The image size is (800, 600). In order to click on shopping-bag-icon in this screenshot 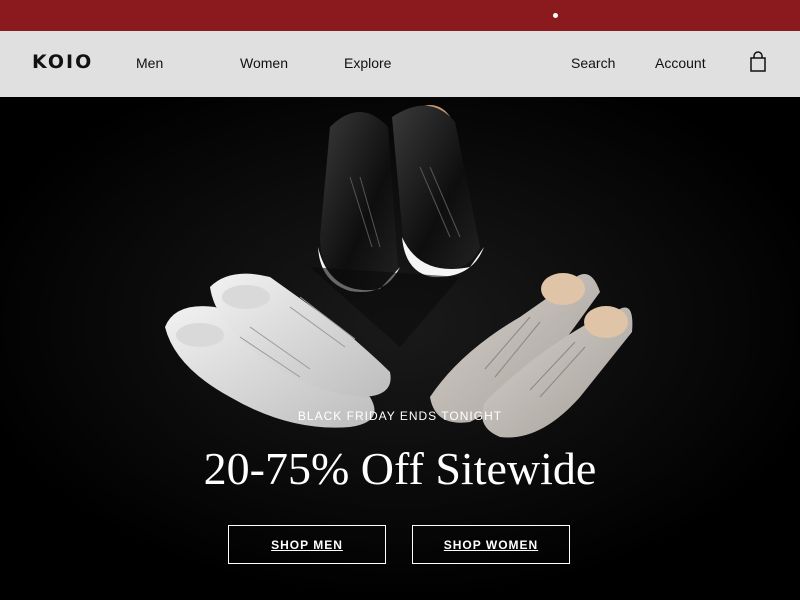, I will do `click(758, 62)`.